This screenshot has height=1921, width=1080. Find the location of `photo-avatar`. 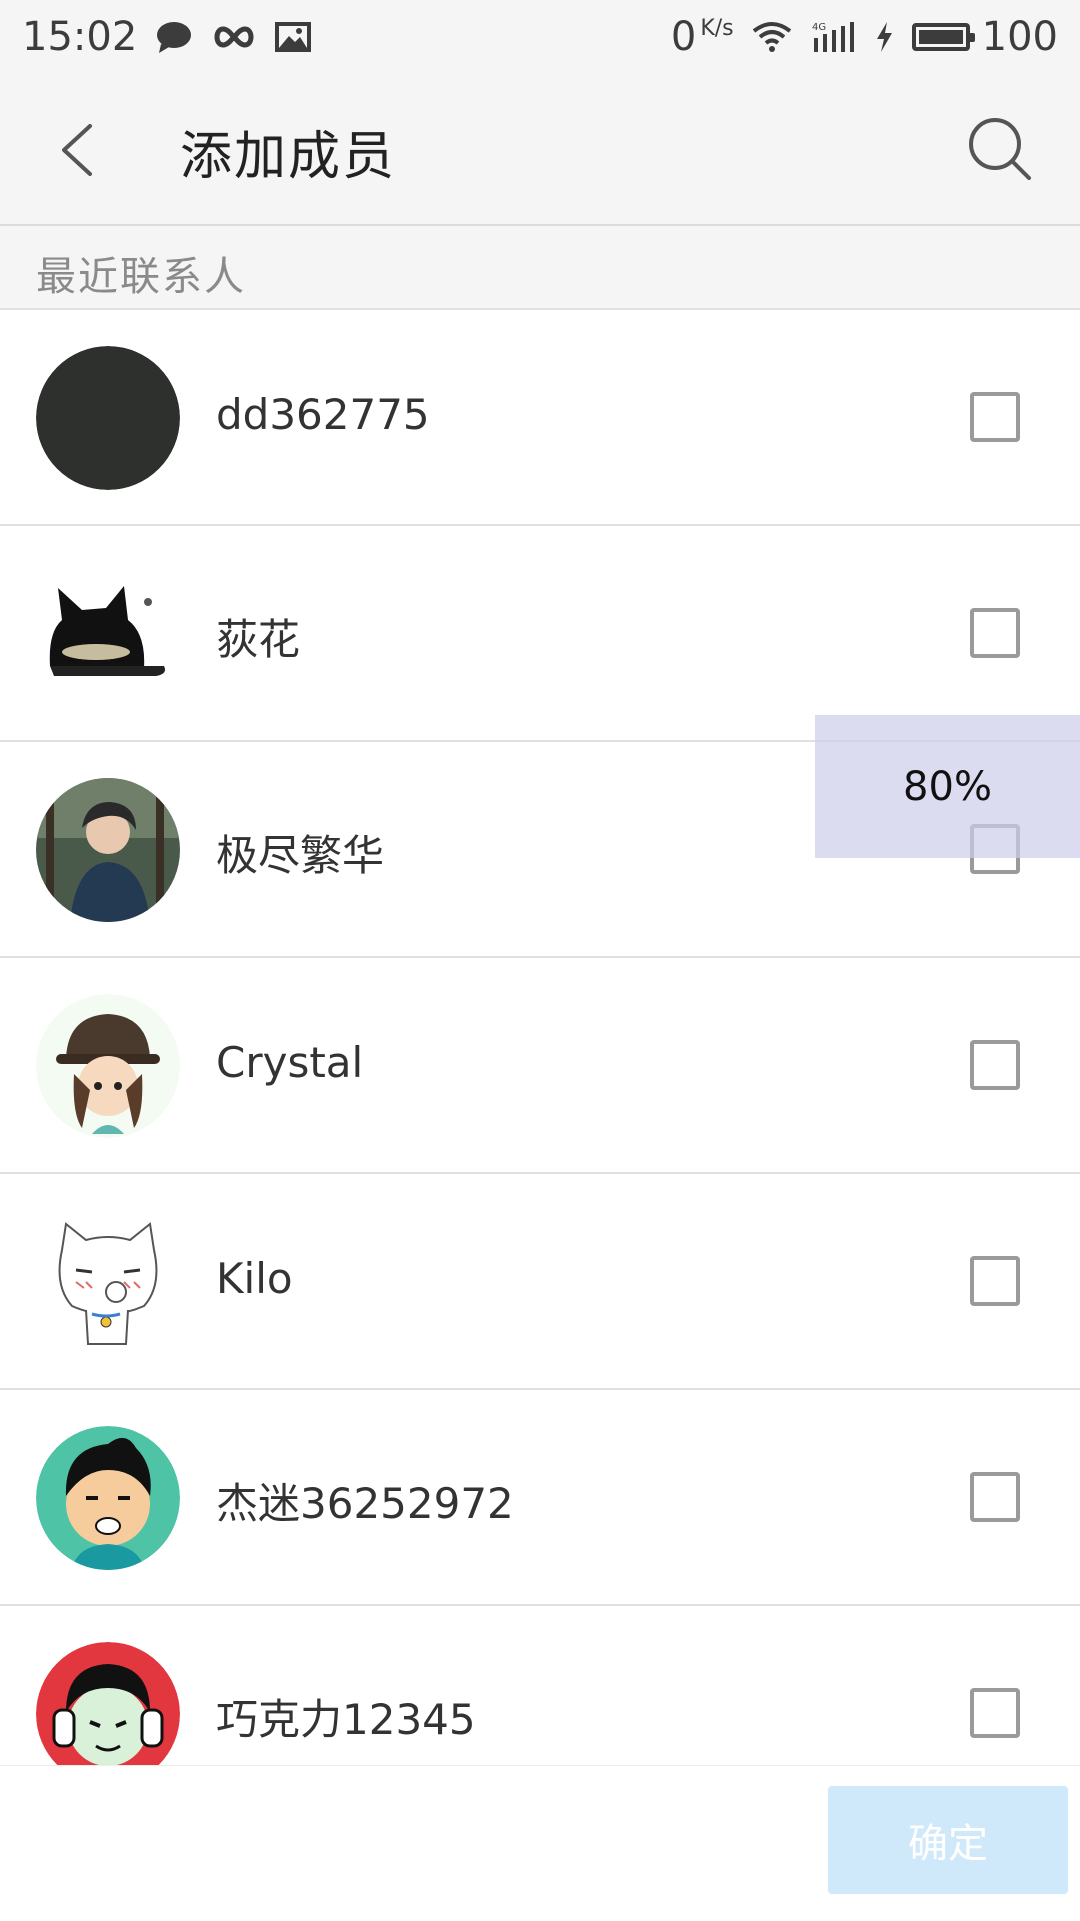

photo-avatar is located at coordinates (108, 850).